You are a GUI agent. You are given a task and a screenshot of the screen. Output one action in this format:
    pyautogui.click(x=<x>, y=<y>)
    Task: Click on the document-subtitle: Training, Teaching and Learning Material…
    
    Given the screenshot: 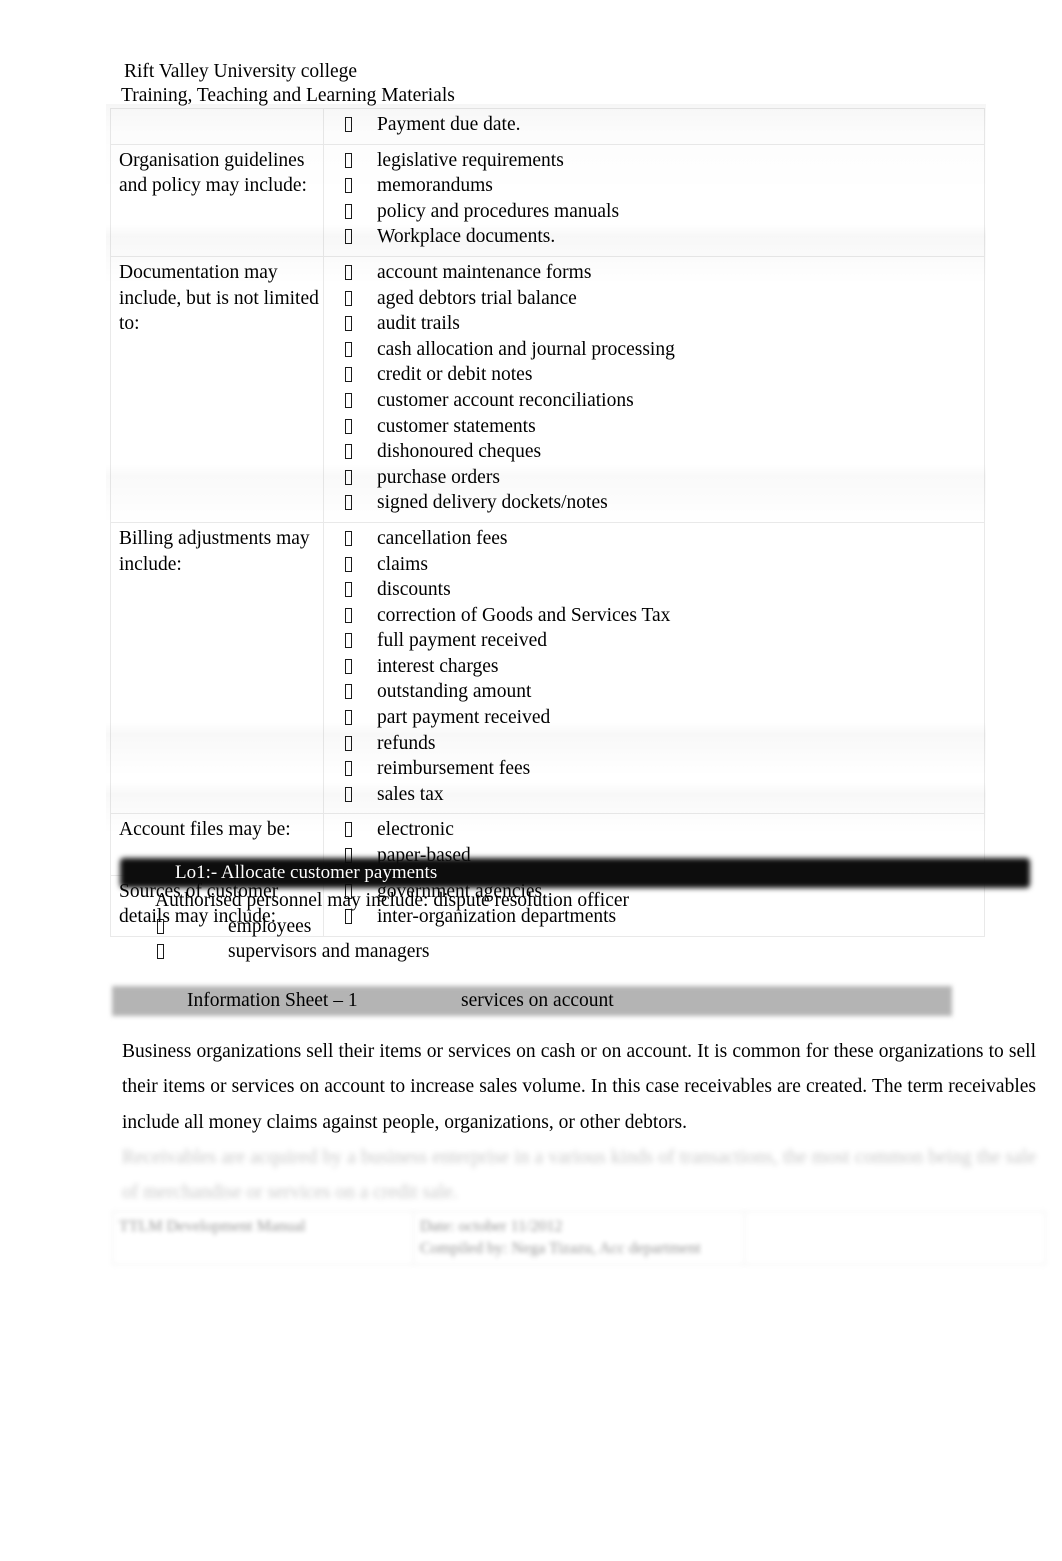 What is the action you would take?
    pyautogui.click(x=288, y=95)
    